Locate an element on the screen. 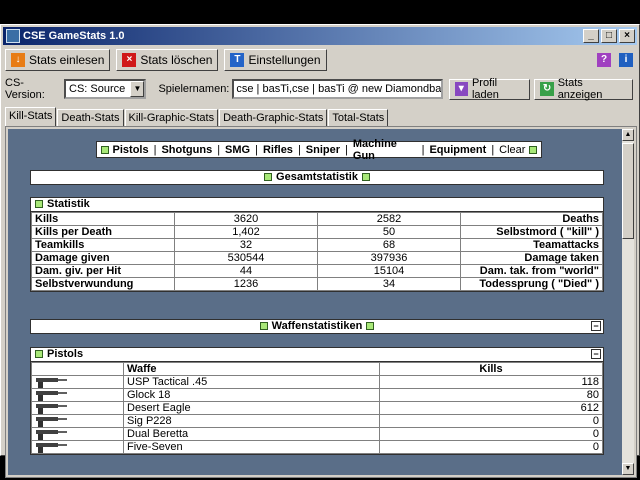  read-stats-button: ↓ Stats einlesen is located at coordinates (58, 60).